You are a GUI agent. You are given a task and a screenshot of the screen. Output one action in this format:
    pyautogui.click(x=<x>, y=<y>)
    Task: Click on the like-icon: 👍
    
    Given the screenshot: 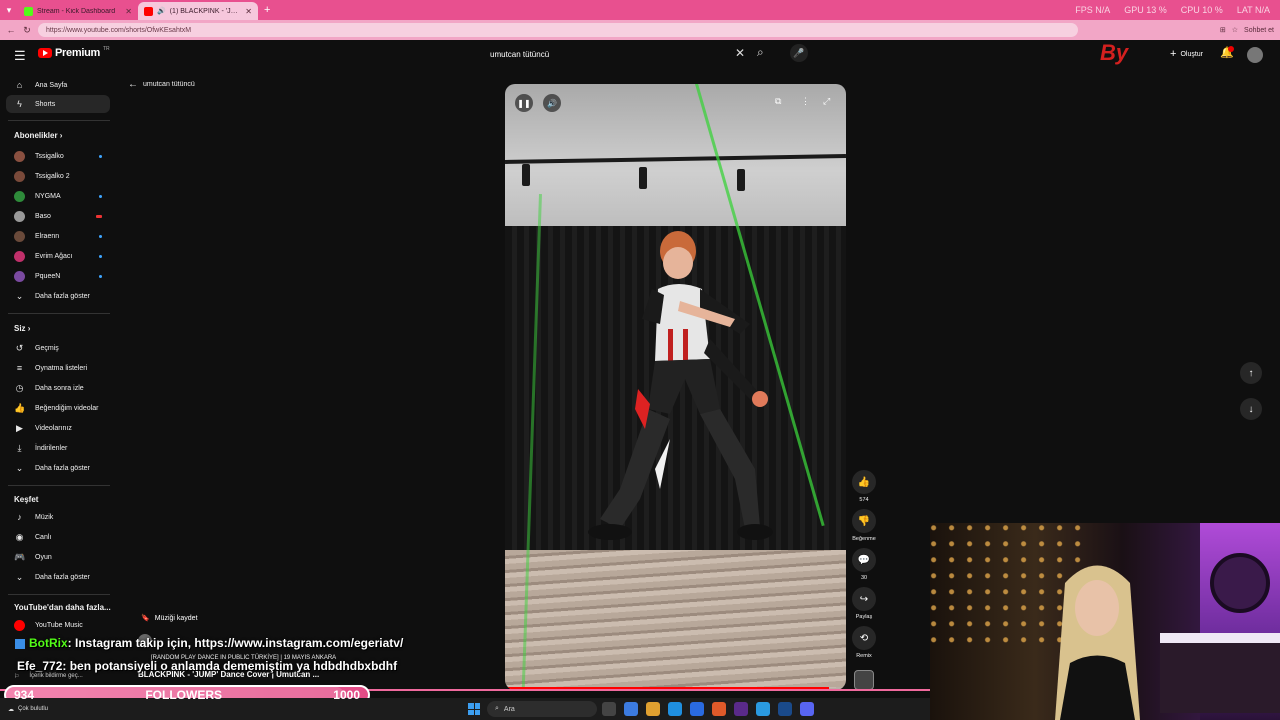 What is the action you would take?
    pyautogui.click(x=20, y=407)
    